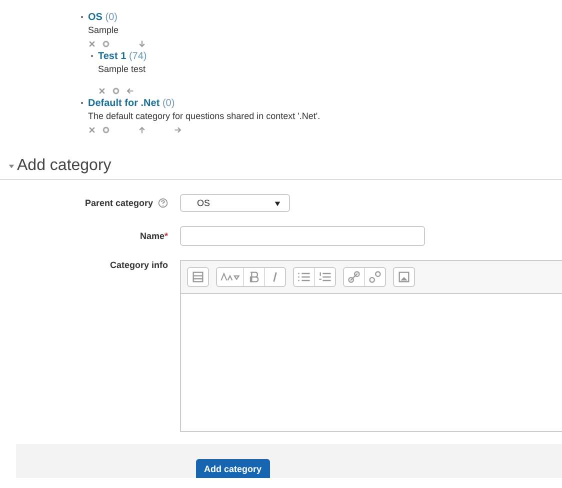 This screenshot has height=488, width=562. I want to click on field-label: Parent category, so click(118, 203).